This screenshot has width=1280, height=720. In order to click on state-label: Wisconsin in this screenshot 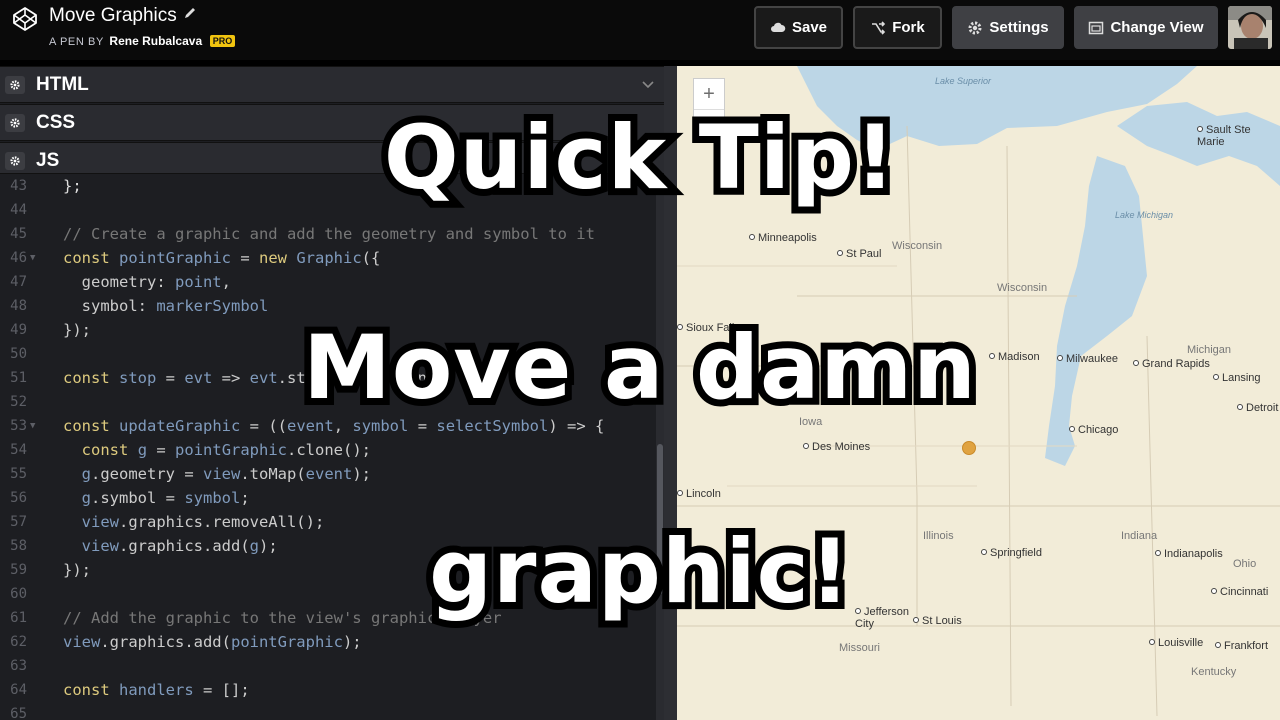, I will do `click(1022, 288)`.